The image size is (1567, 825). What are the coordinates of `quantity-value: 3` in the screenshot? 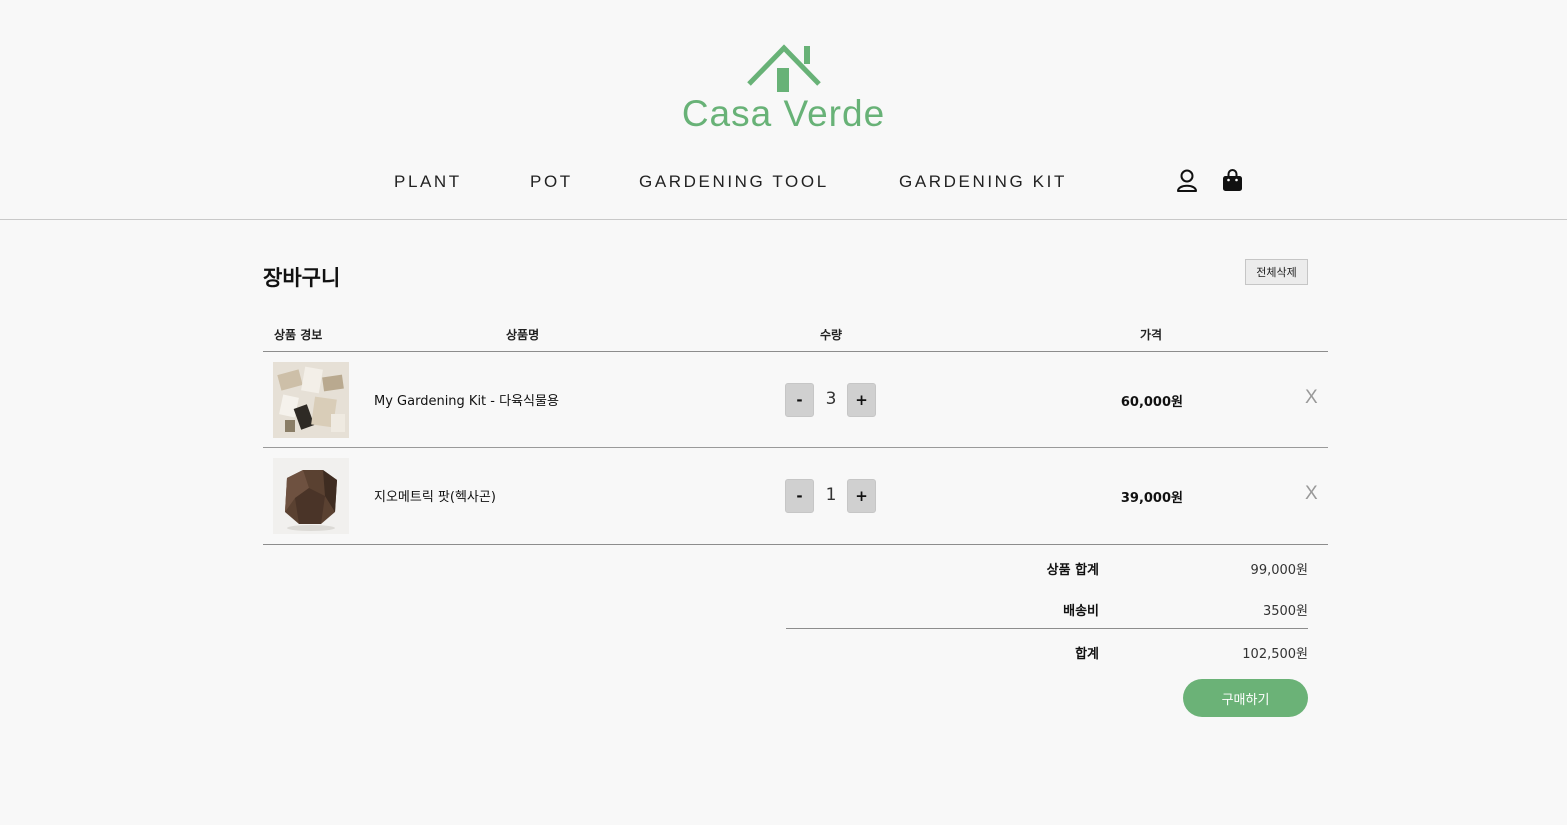 It's located at (831, 399).